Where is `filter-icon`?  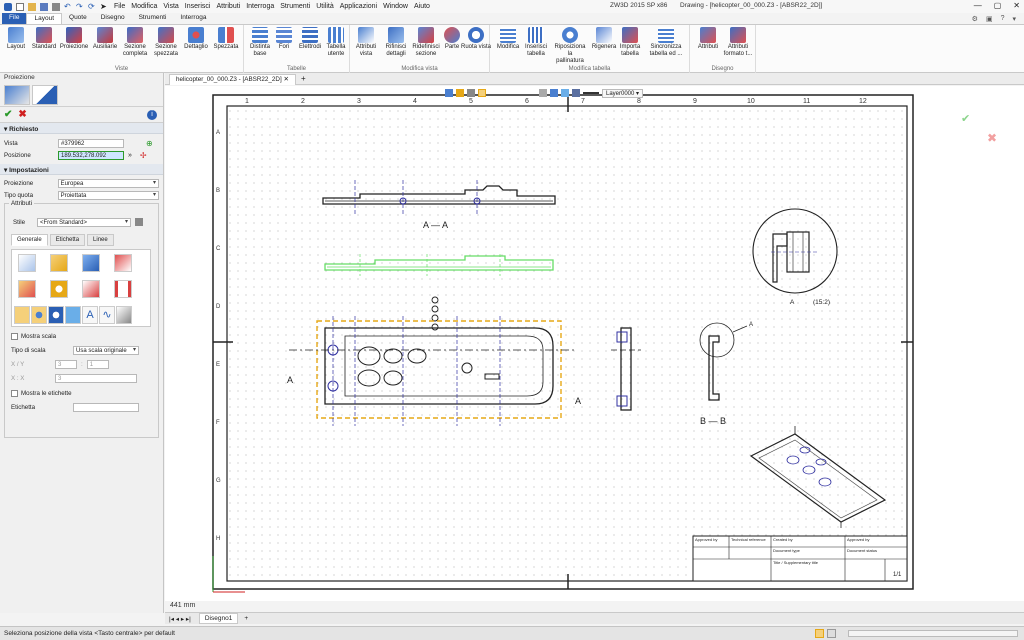 filter-icon is located at coordinates (449, 93).